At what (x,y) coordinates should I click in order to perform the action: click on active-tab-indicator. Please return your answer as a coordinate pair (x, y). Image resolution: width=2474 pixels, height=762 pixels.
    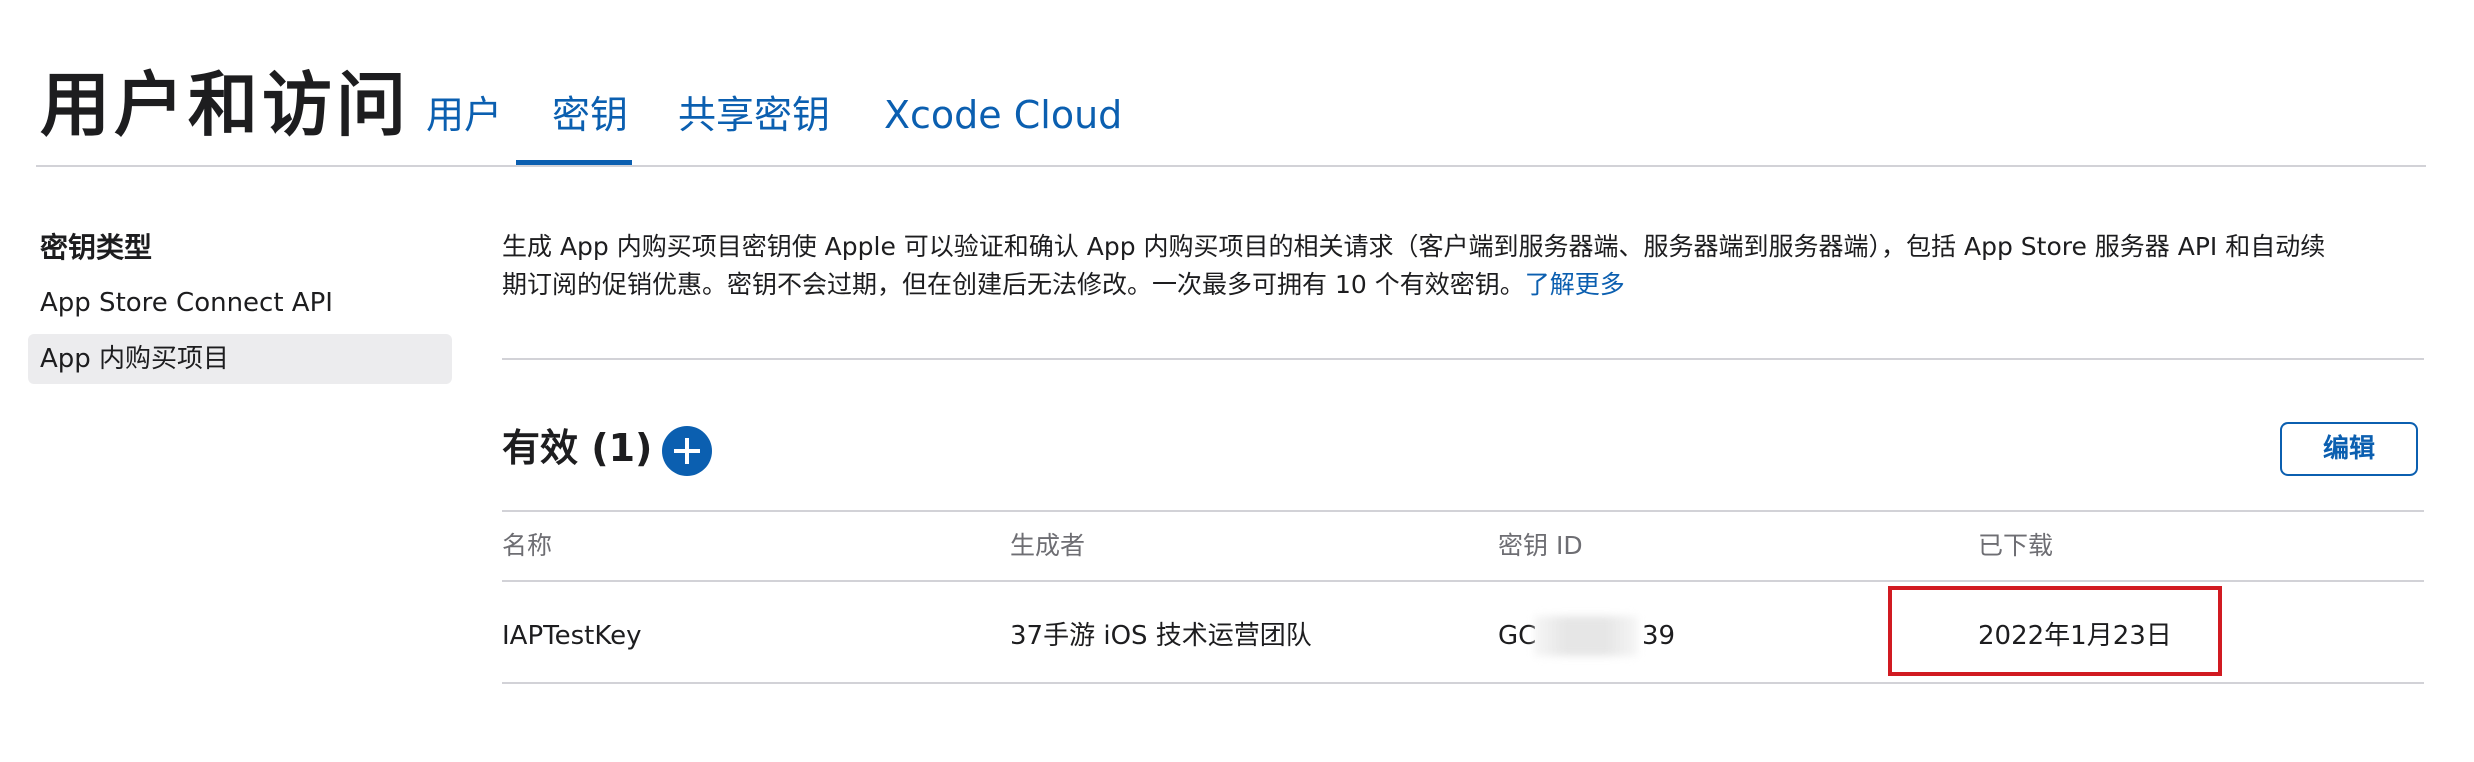
    Looking at the image, I should click on (574, 162).